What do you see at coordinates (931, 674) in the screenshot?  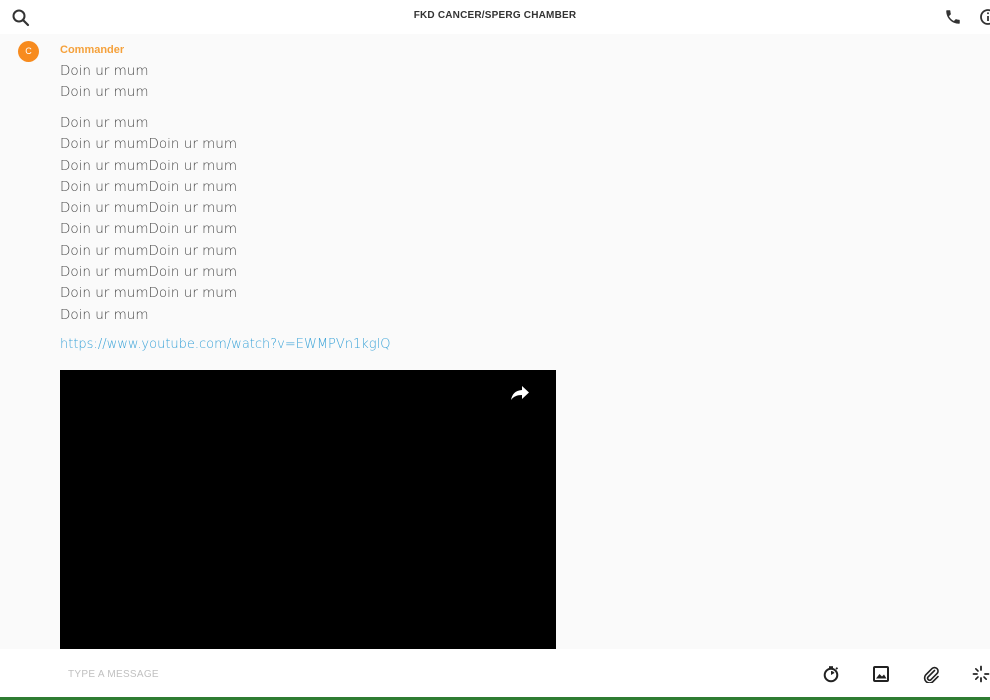 I see `paperclip-icon` at bounding box center [931, 674].